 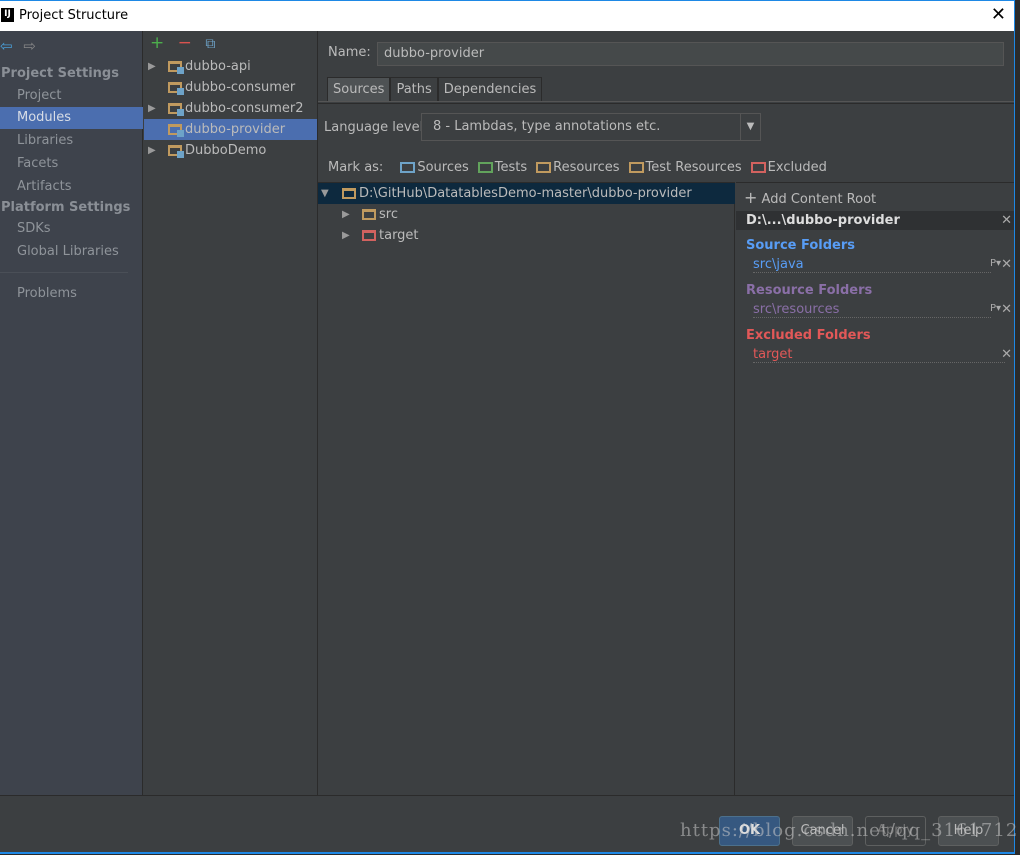 I want to click on mark-label: Test Resources, so click(x=693, y=167).